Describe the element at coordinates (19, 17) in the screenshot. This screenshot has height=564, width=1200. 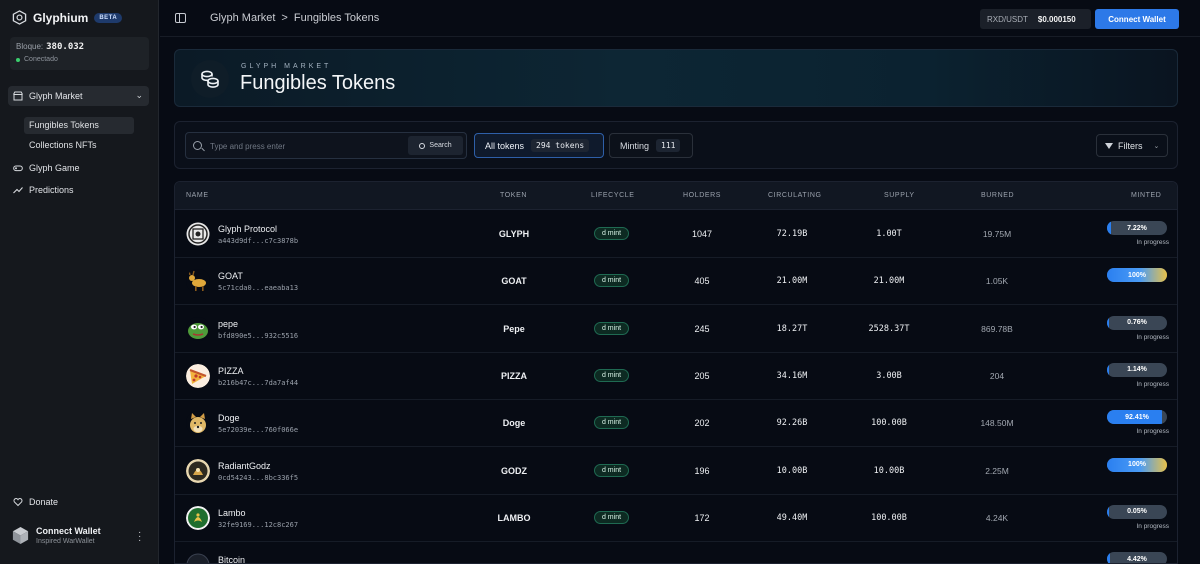
I see `glyphium-logo-icon` at that location.